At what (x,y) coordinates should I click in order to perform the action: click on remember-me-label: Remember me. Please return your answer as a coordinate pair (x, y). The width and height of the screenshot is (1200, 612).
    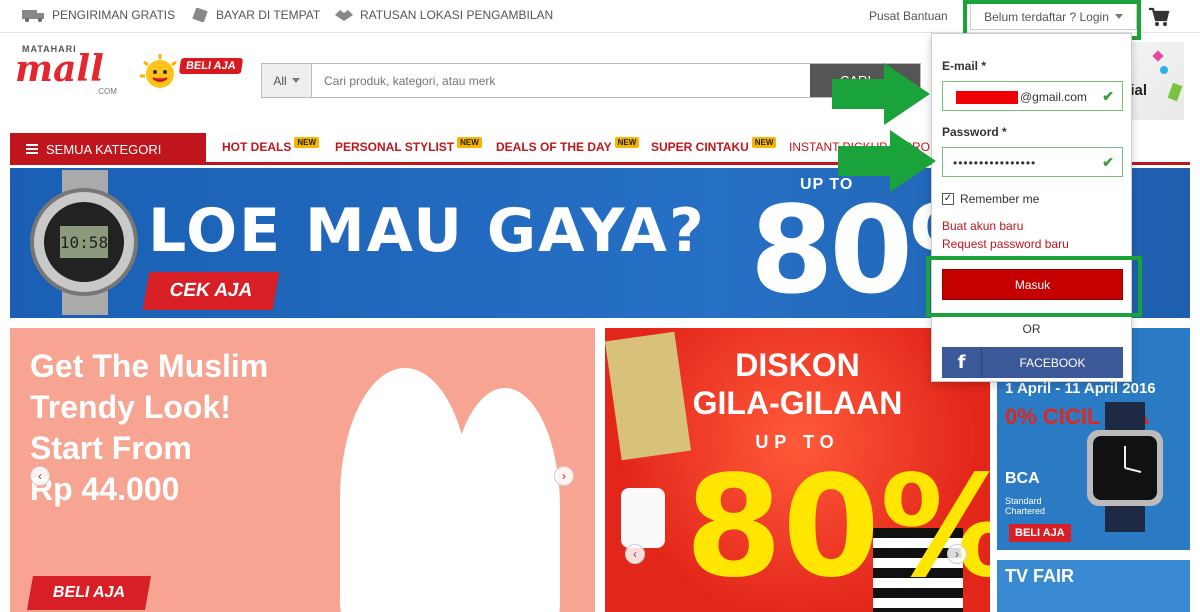
    Looking at the image, I should click on (1000, 199).